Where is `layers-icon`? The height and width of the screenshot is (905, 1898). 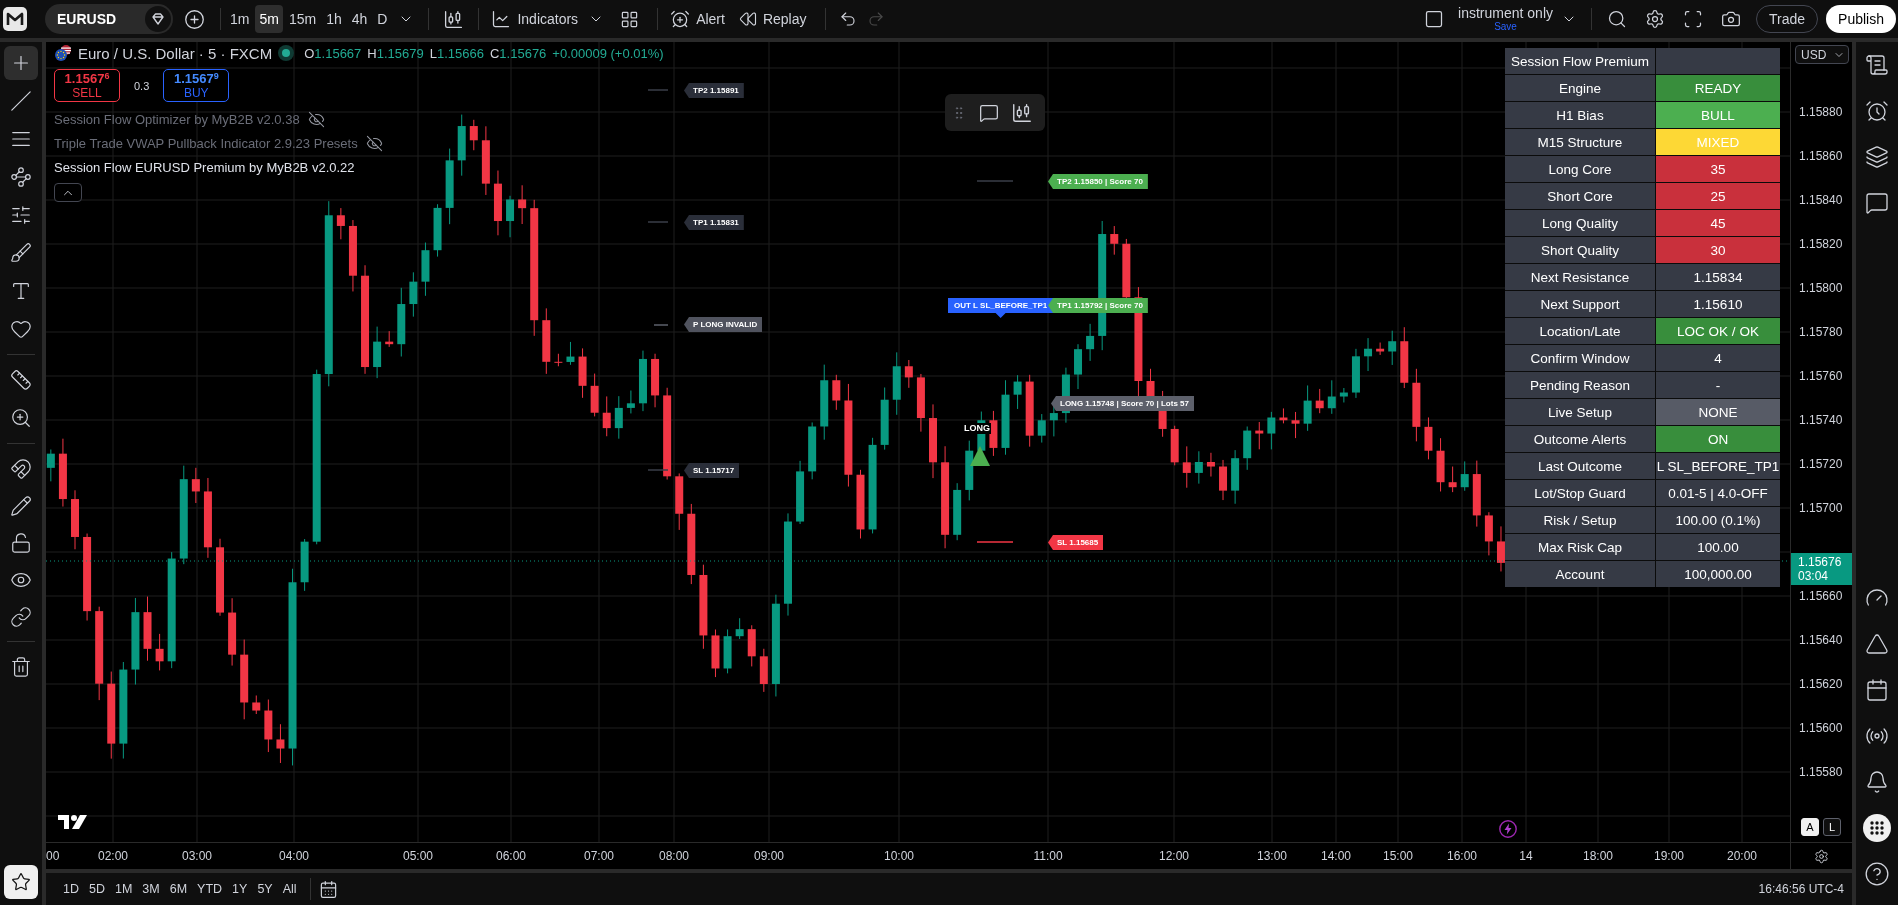 layers-icon is located at coordinates (1877, 157).